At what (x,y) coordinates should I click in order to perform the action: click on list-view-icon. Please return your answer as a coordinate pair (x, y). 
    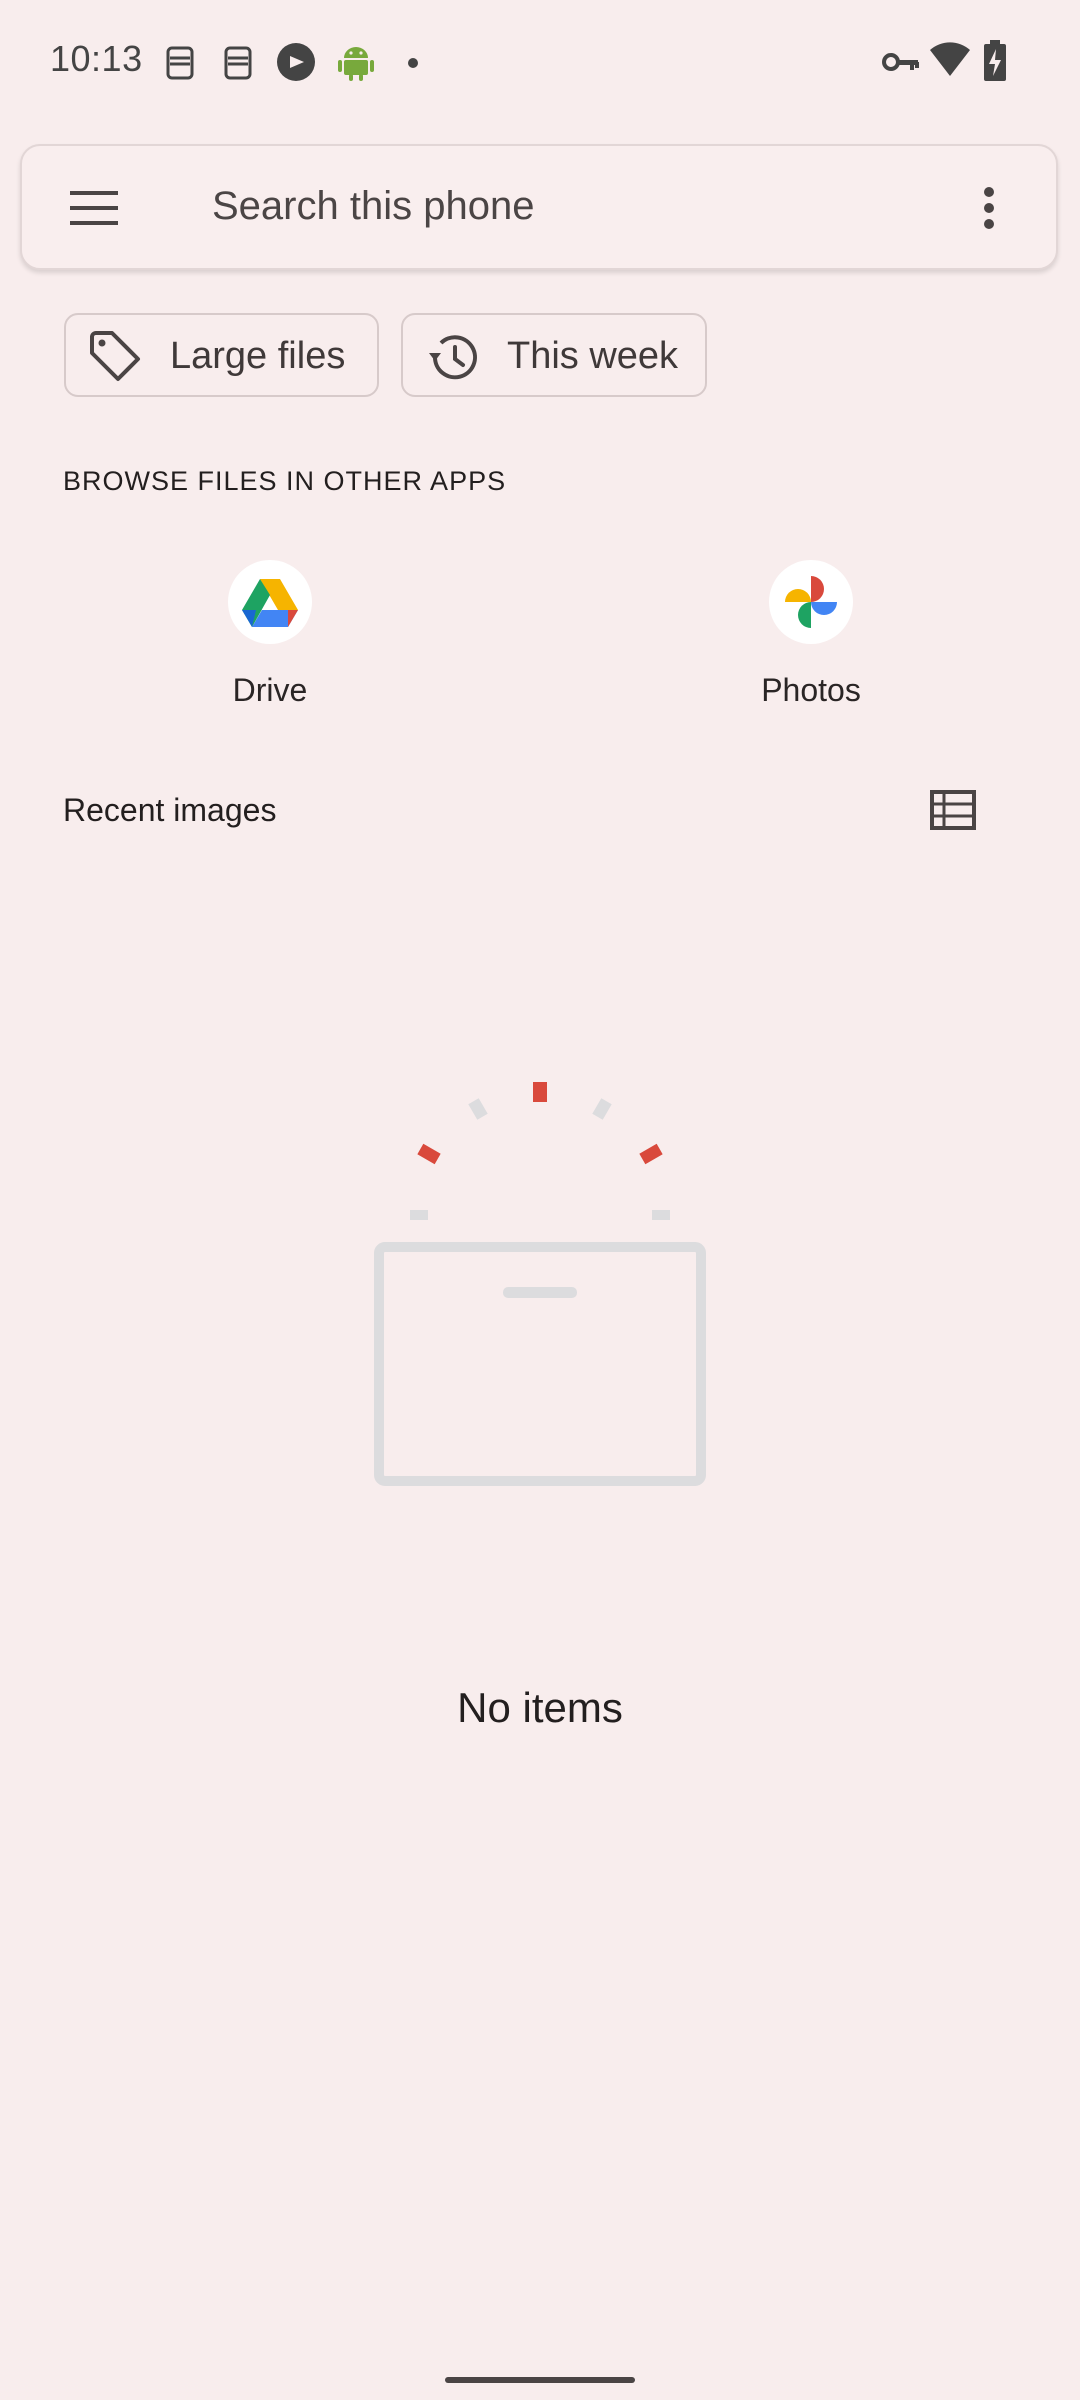
    Looking at the image, I should click on (953, 810).